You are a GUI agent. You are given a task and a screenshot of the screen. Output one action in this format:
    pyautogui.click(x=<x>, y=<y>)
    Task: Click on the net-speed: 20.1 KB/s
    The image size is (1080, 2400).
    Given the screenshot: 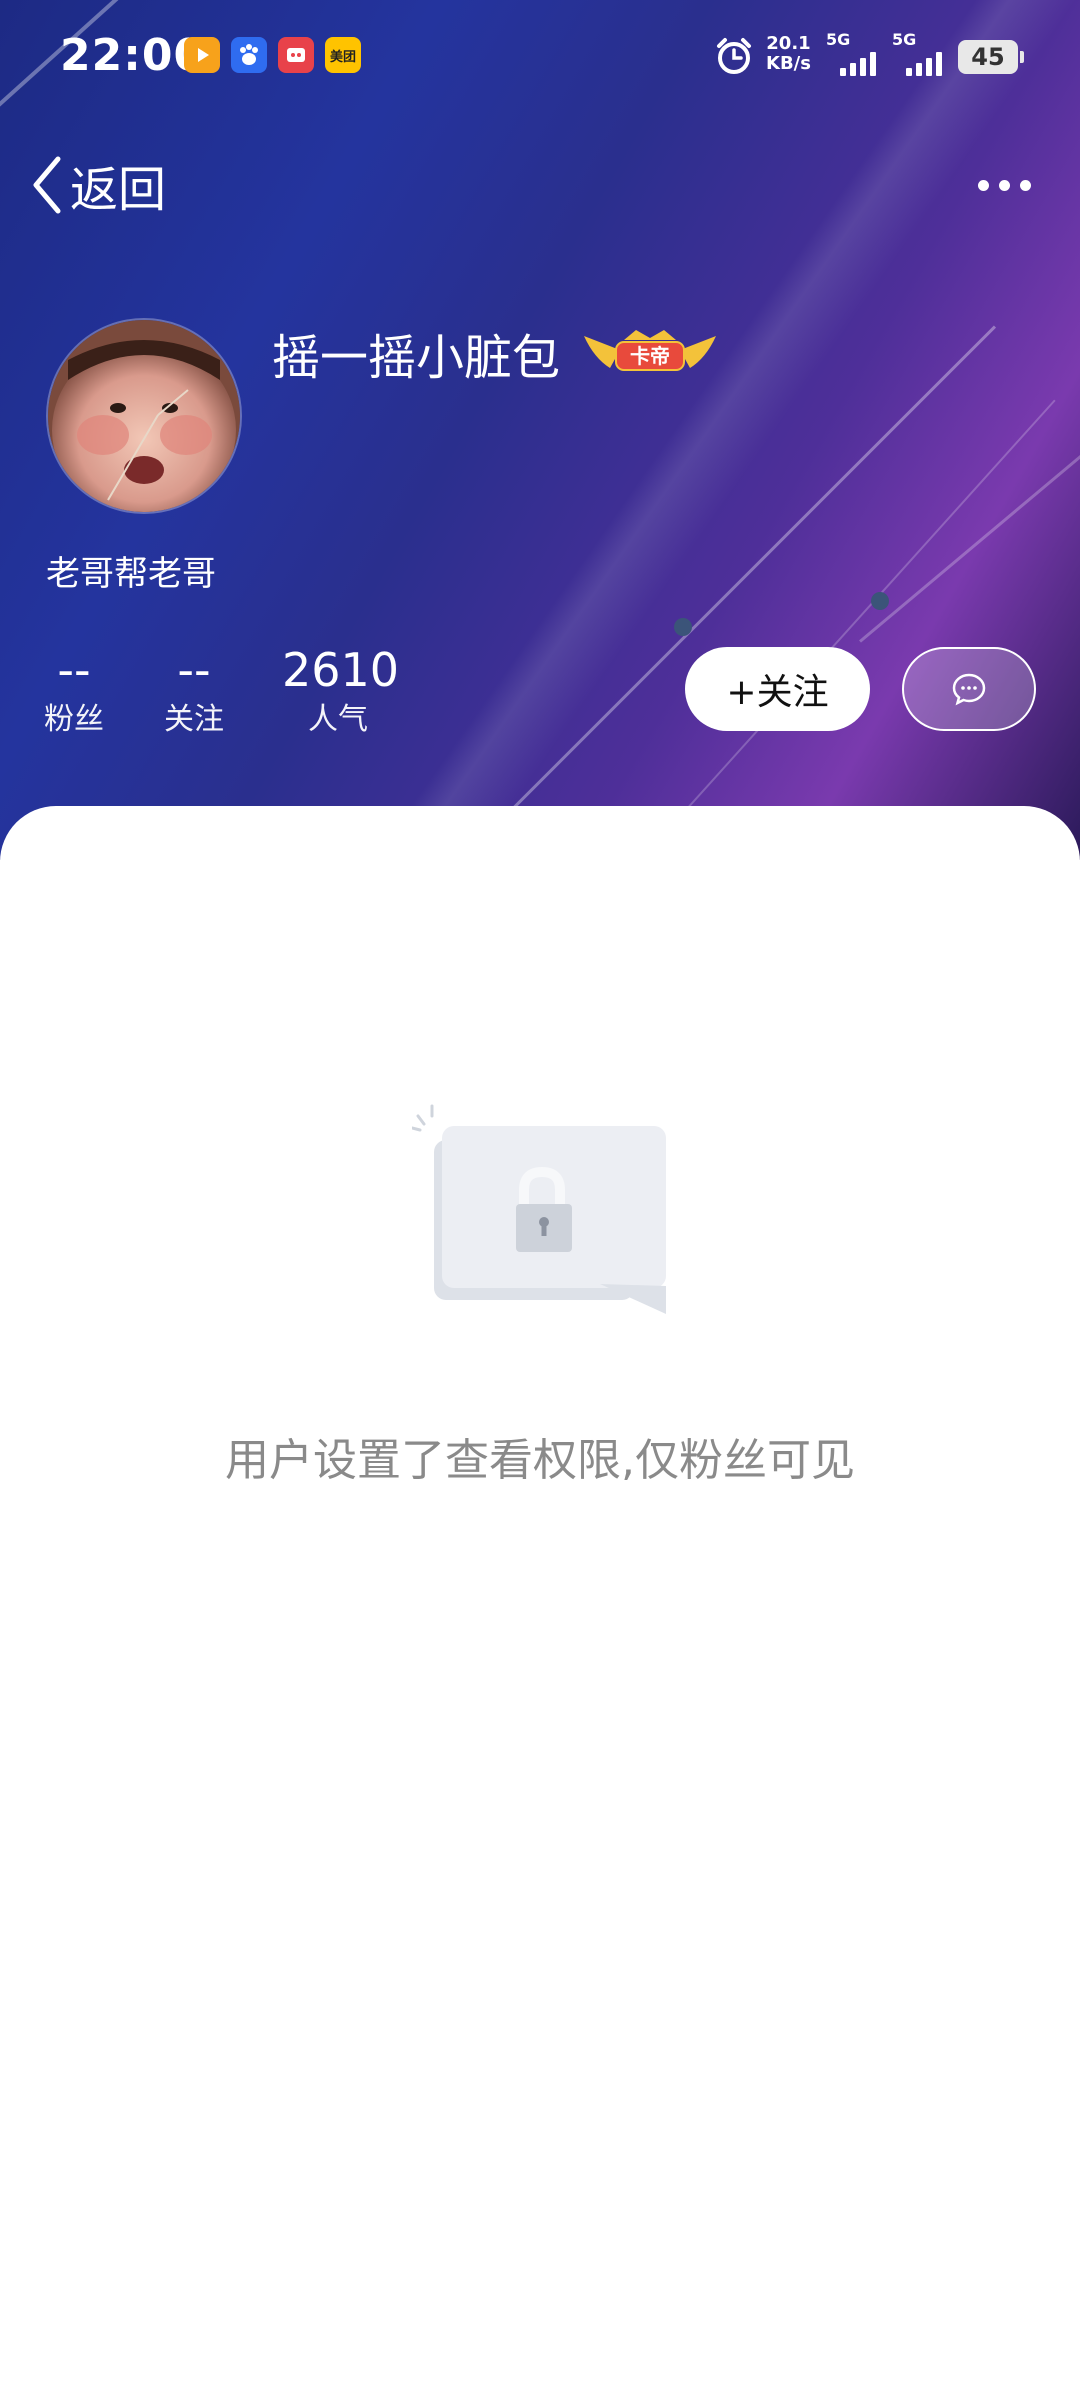 What is the action you would take?
    pyautogui.click(x=788, y=54)
    